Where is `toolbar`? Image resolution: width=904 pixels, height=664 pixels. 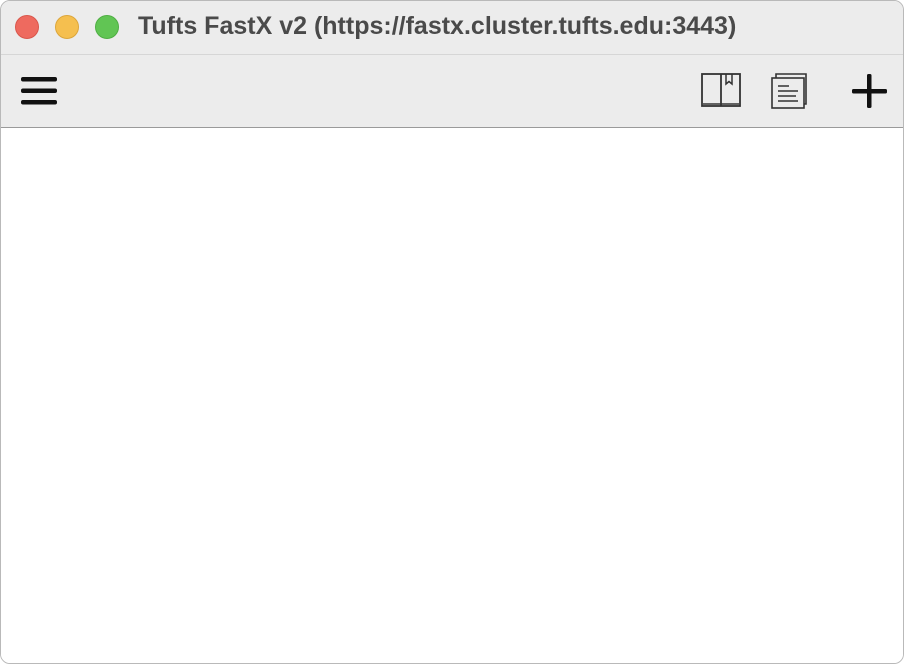 toolbar is located at coordinates (452, 91).